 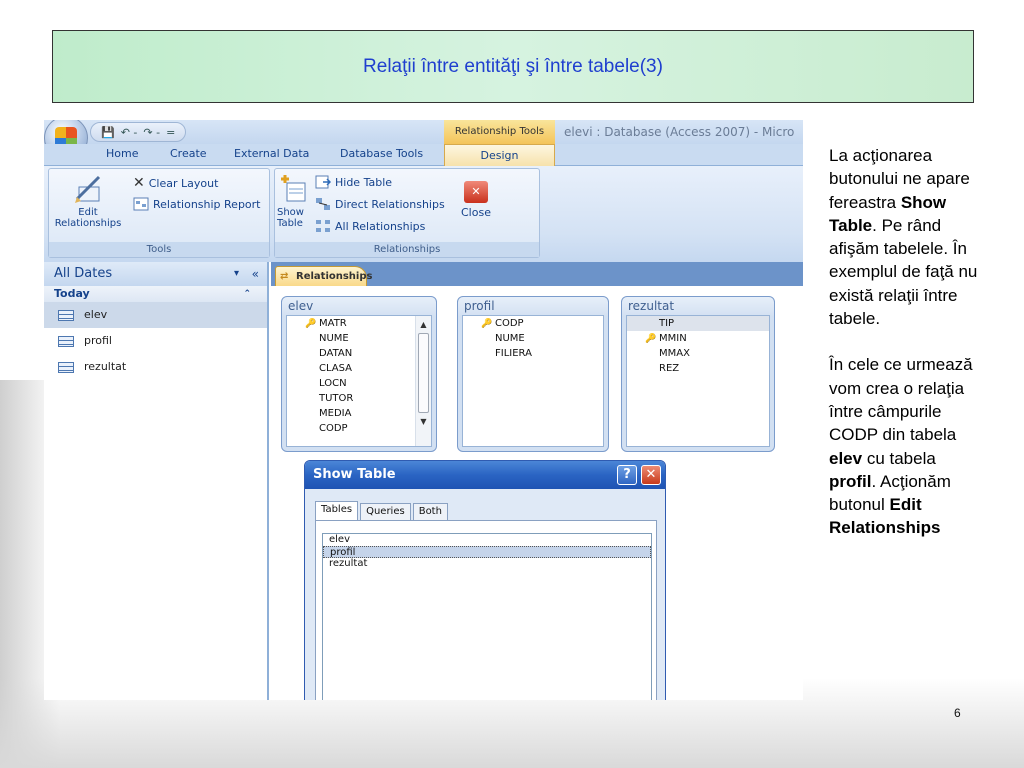 What do you see at coordinates (88, 202) in the screenshot?
I see `edit-relationships-button: Edit Relationships` at bounding box center [88, 202].